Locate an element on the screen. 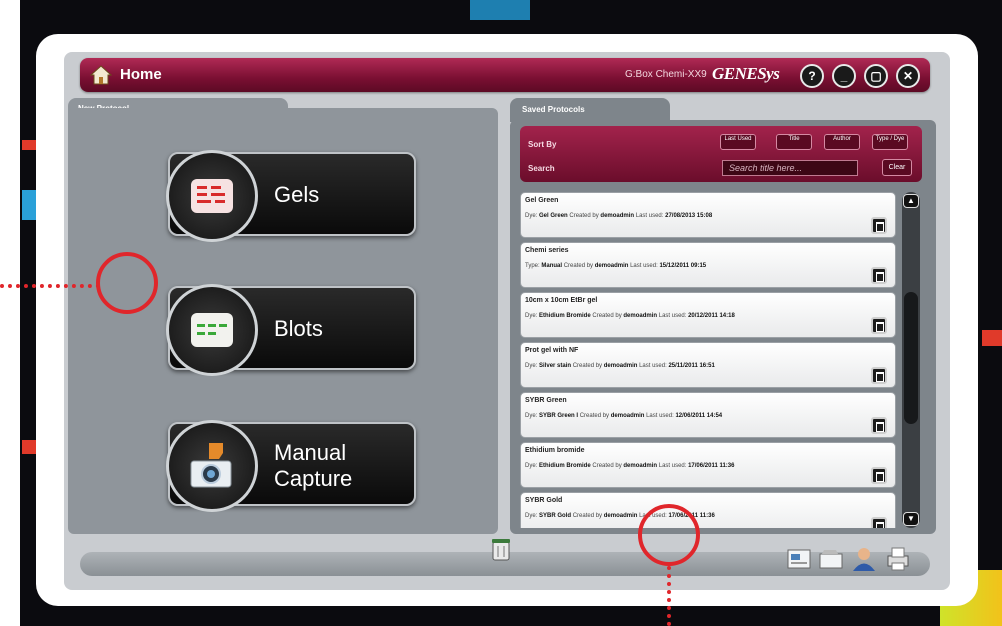  item-name: Prot gel with NF is located at coordinates (552, 350).